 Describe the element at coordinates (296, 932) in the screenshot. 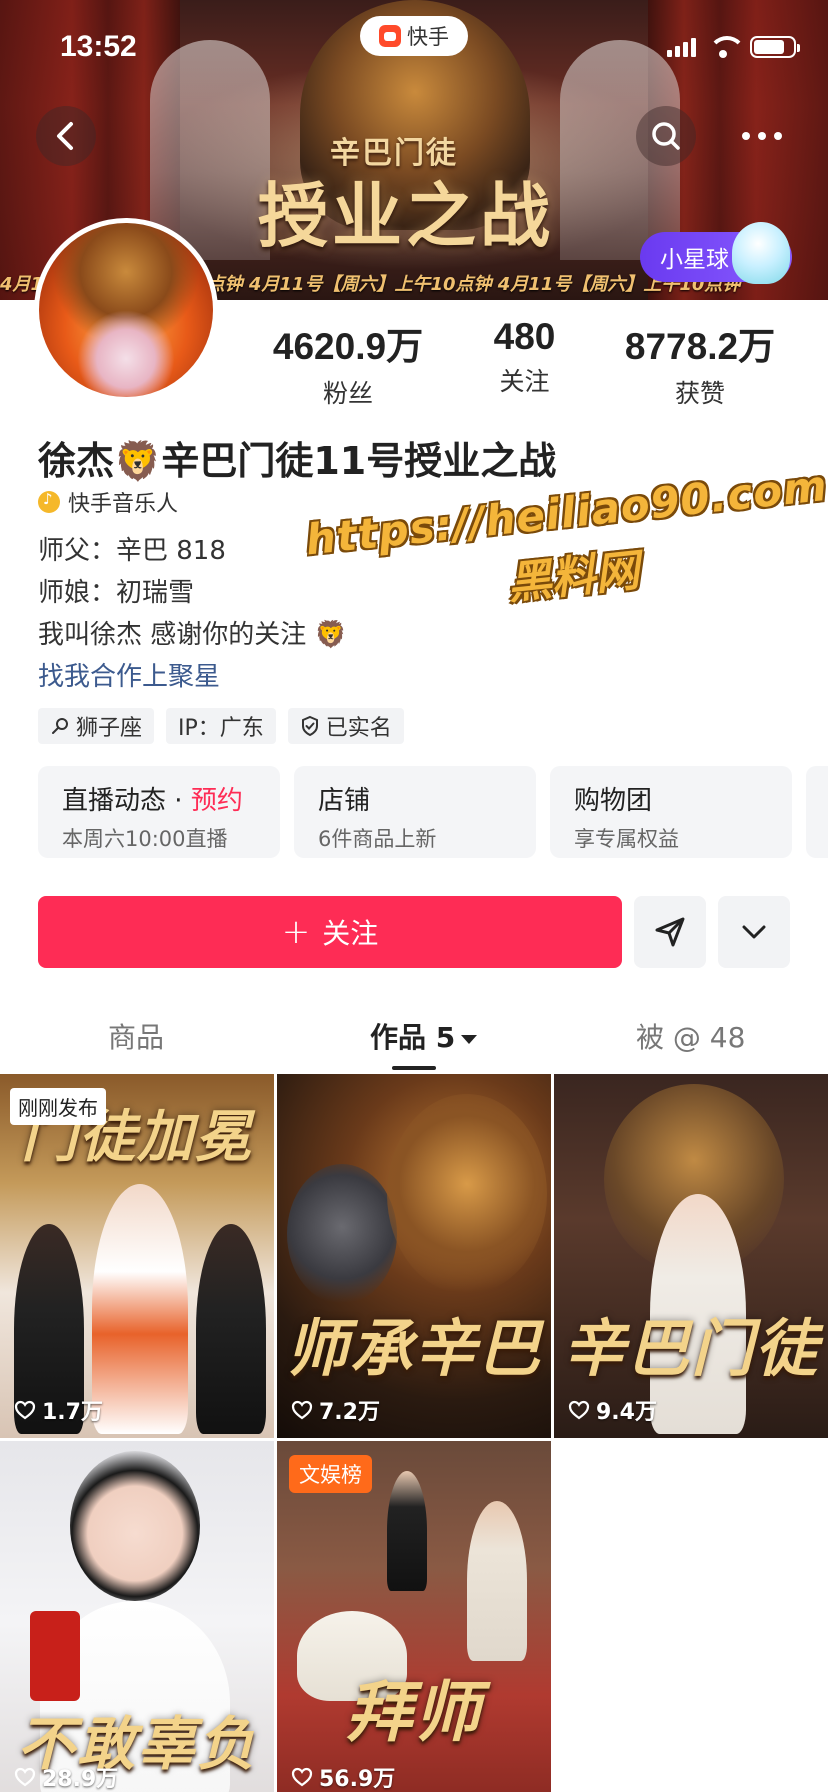

I see `plus-icon: +` at that location.